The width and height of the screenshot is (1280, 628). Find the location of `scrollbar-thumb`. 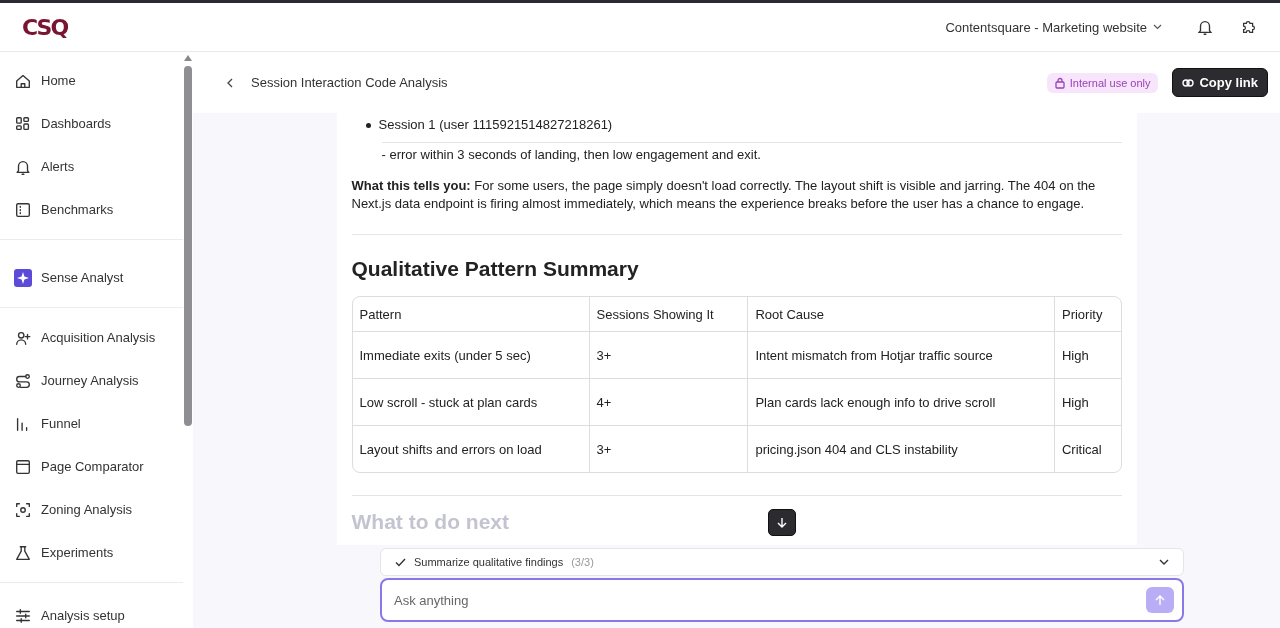

scrollbar-thumb is located at coordinates (188, 246).